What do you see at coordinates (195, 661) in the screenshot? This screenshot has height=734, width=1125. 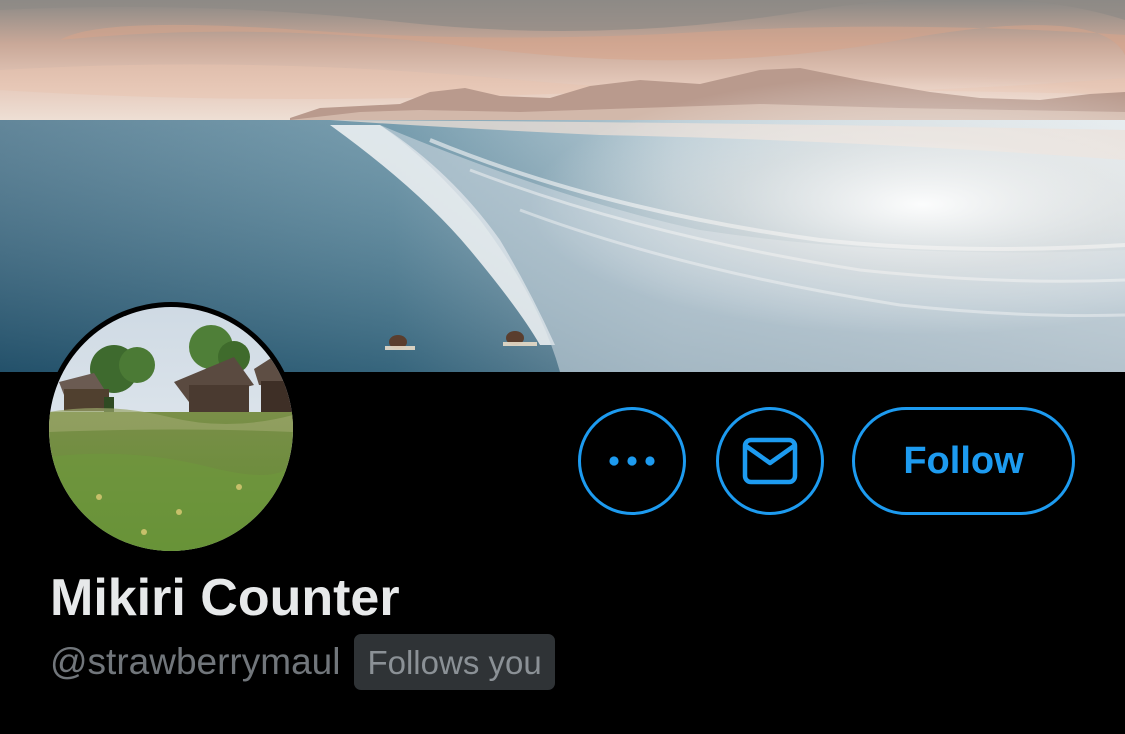 I see `user-handle: @strawberrymaul` at bounding box center [195, 661].